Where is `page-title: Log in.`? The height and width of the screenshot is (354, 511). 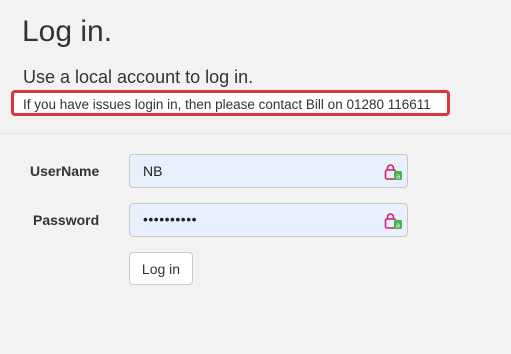 page-title: Log in. is located at coordinates (67, 31).